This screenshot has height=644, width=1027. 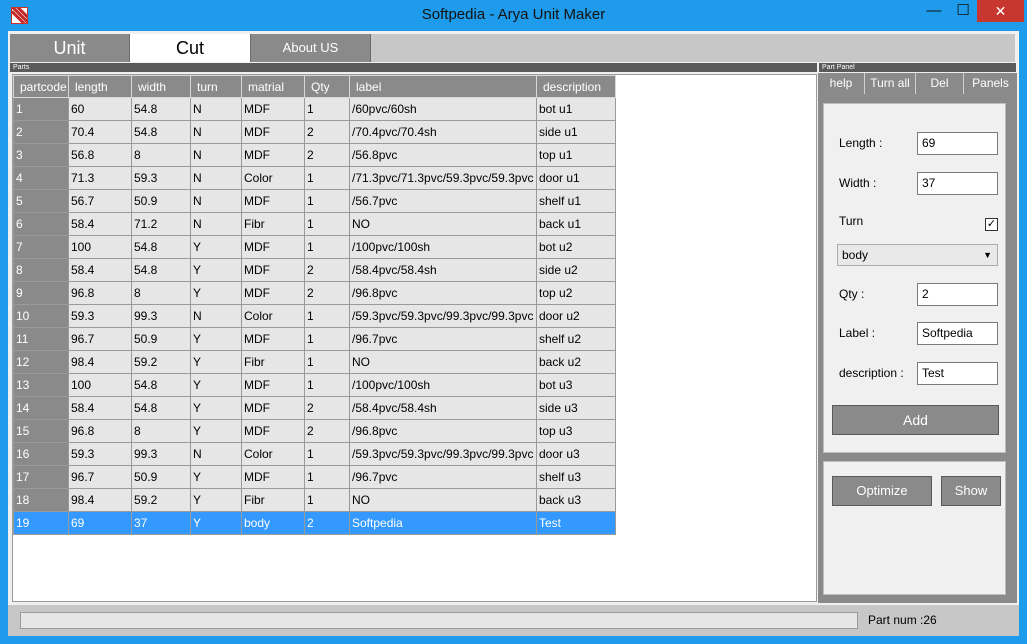 What do you see at coordinates (100, 155) in the screenshot?
I see `cell-length: 56.8` at bounding box center [100, 155].